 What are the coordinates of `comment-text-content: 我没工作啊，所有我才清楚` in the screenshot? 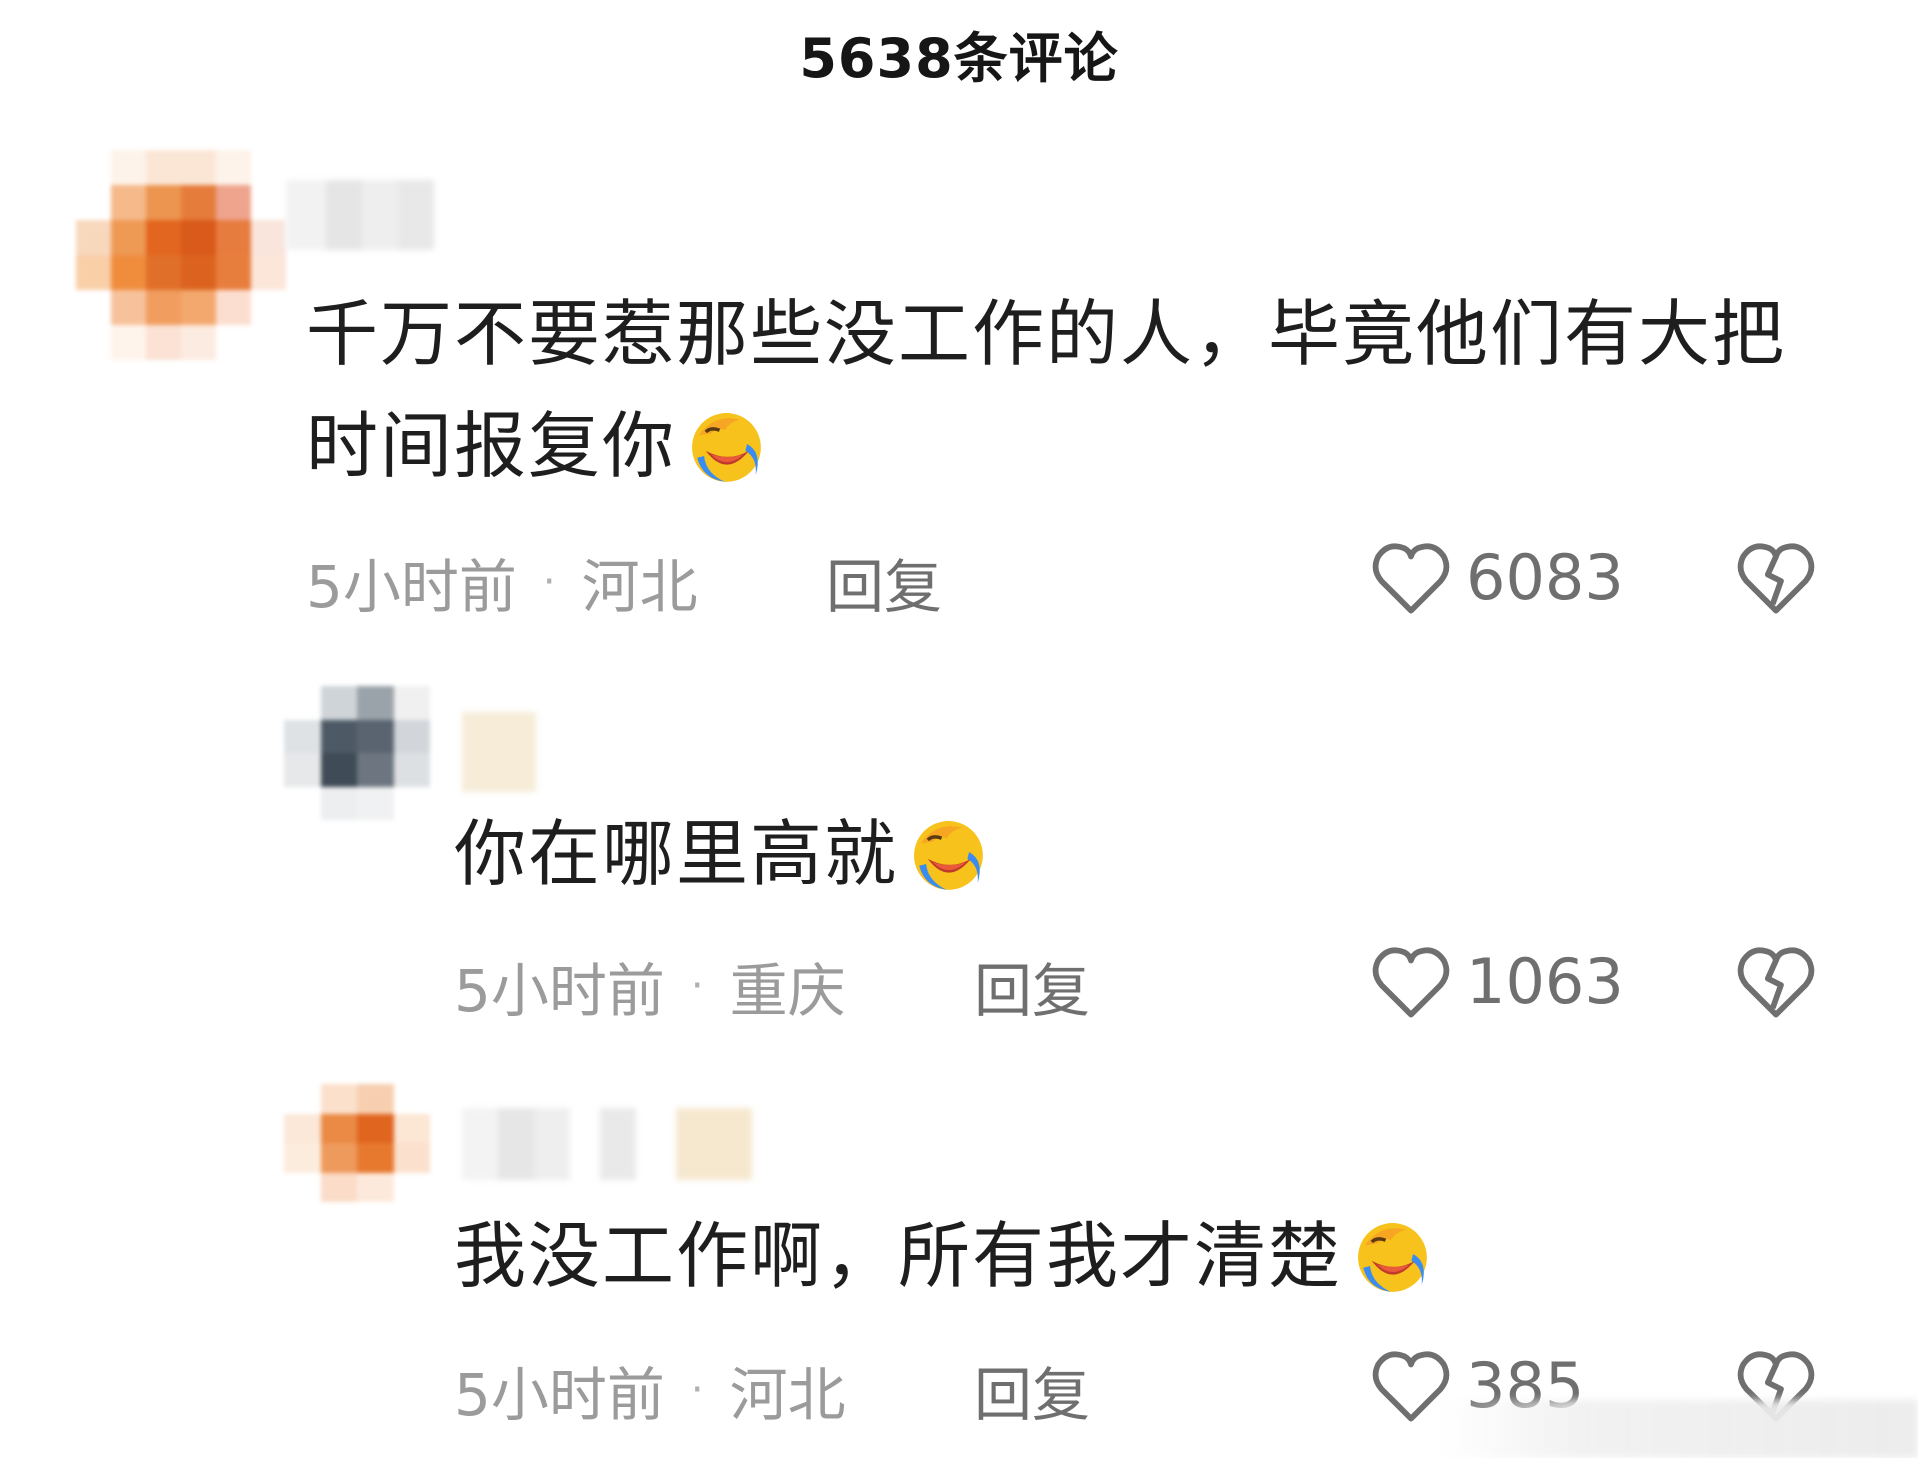 It's located at (898, 1256).